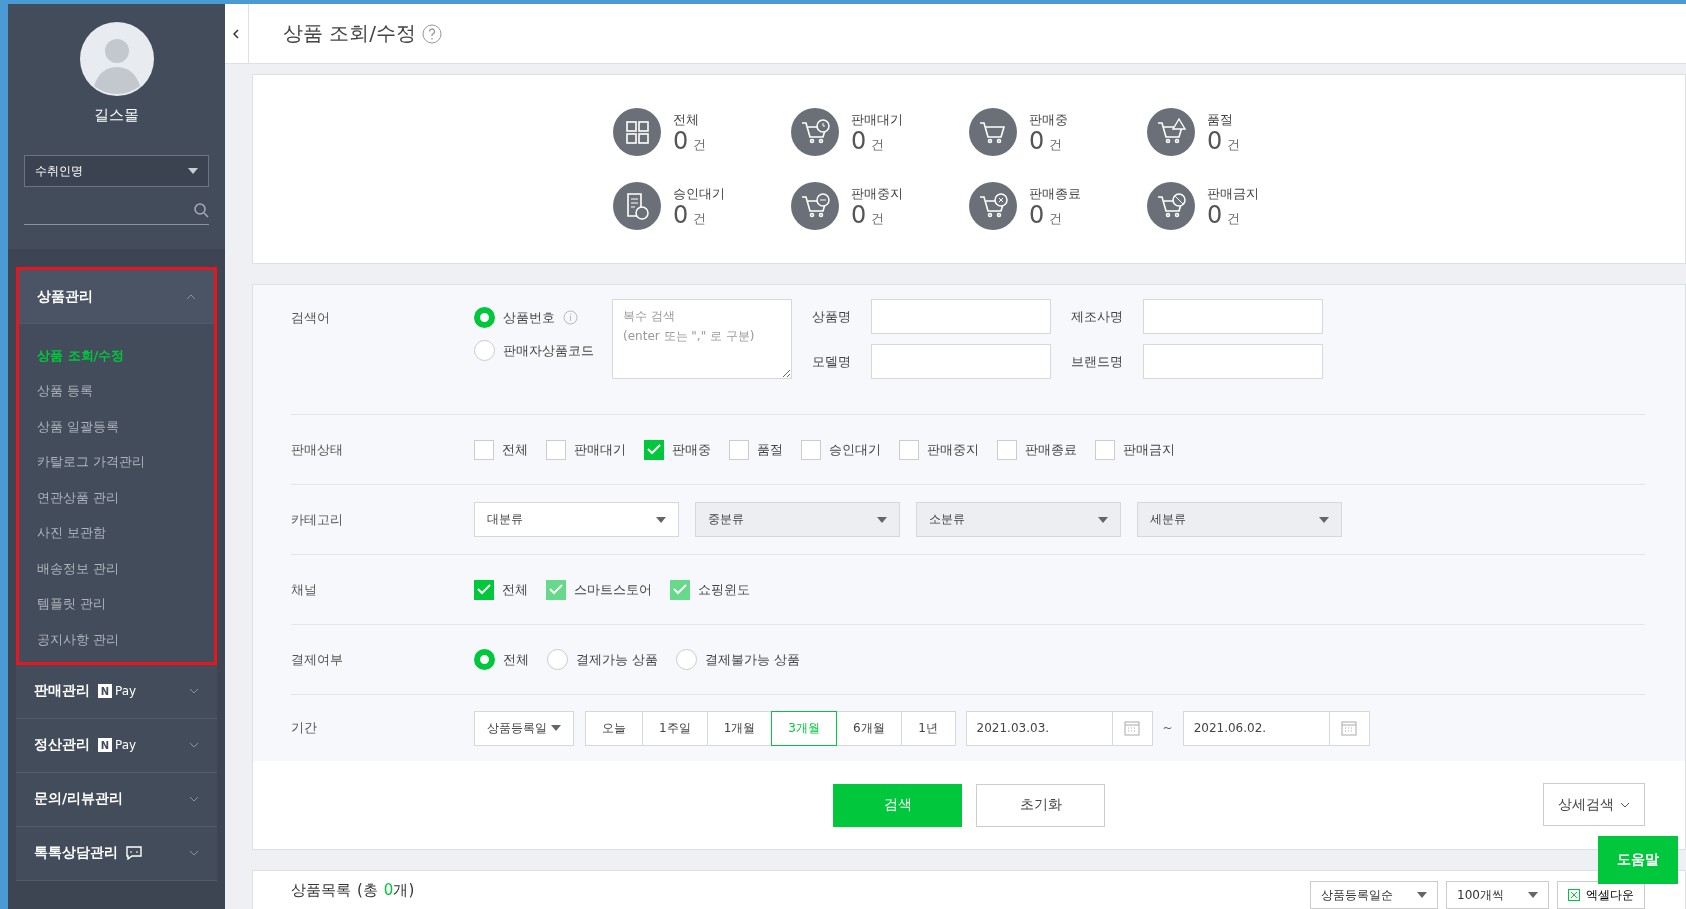 The image size is (1686, 909). I want to click on stat-label: 승인대기, so click(699, 193).